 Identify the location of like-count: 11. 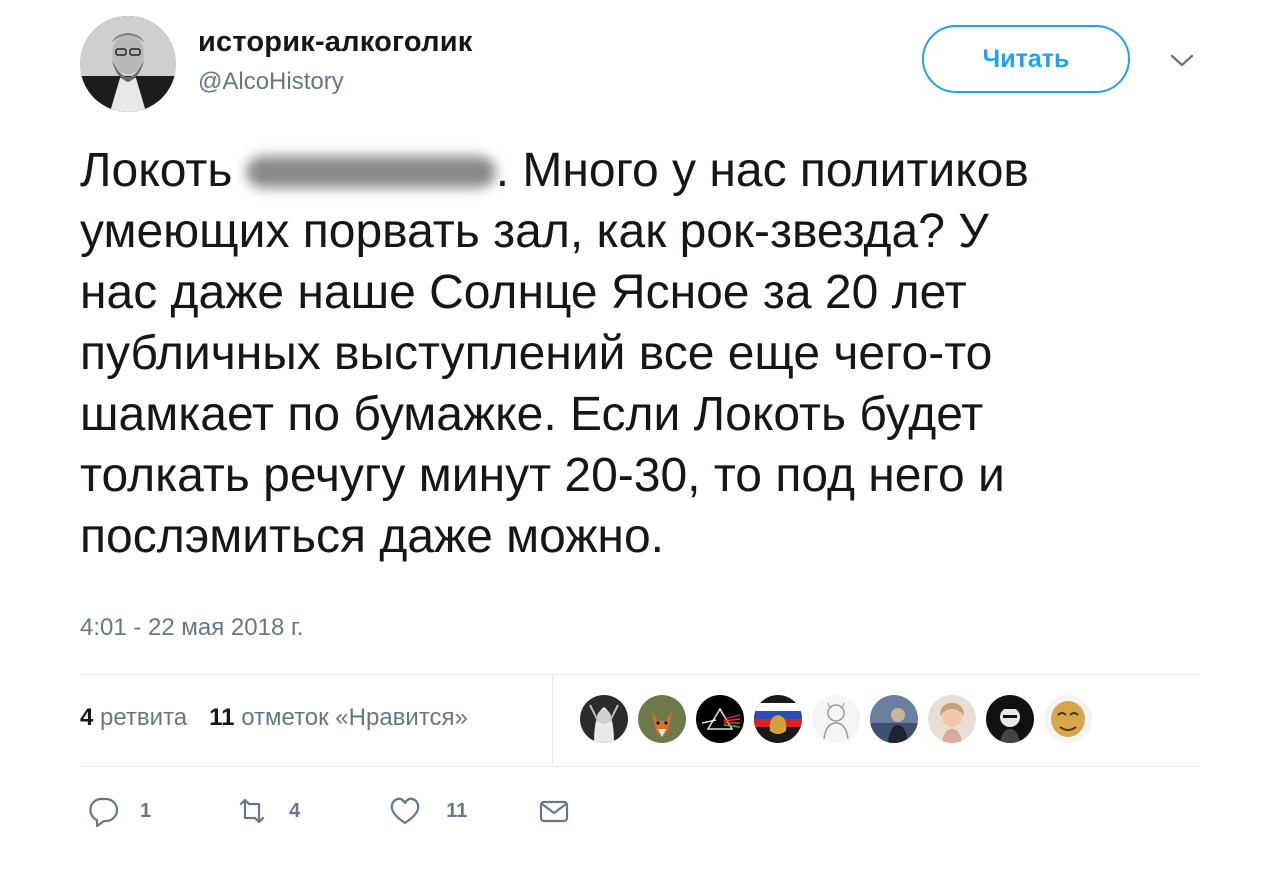
(457, 810).